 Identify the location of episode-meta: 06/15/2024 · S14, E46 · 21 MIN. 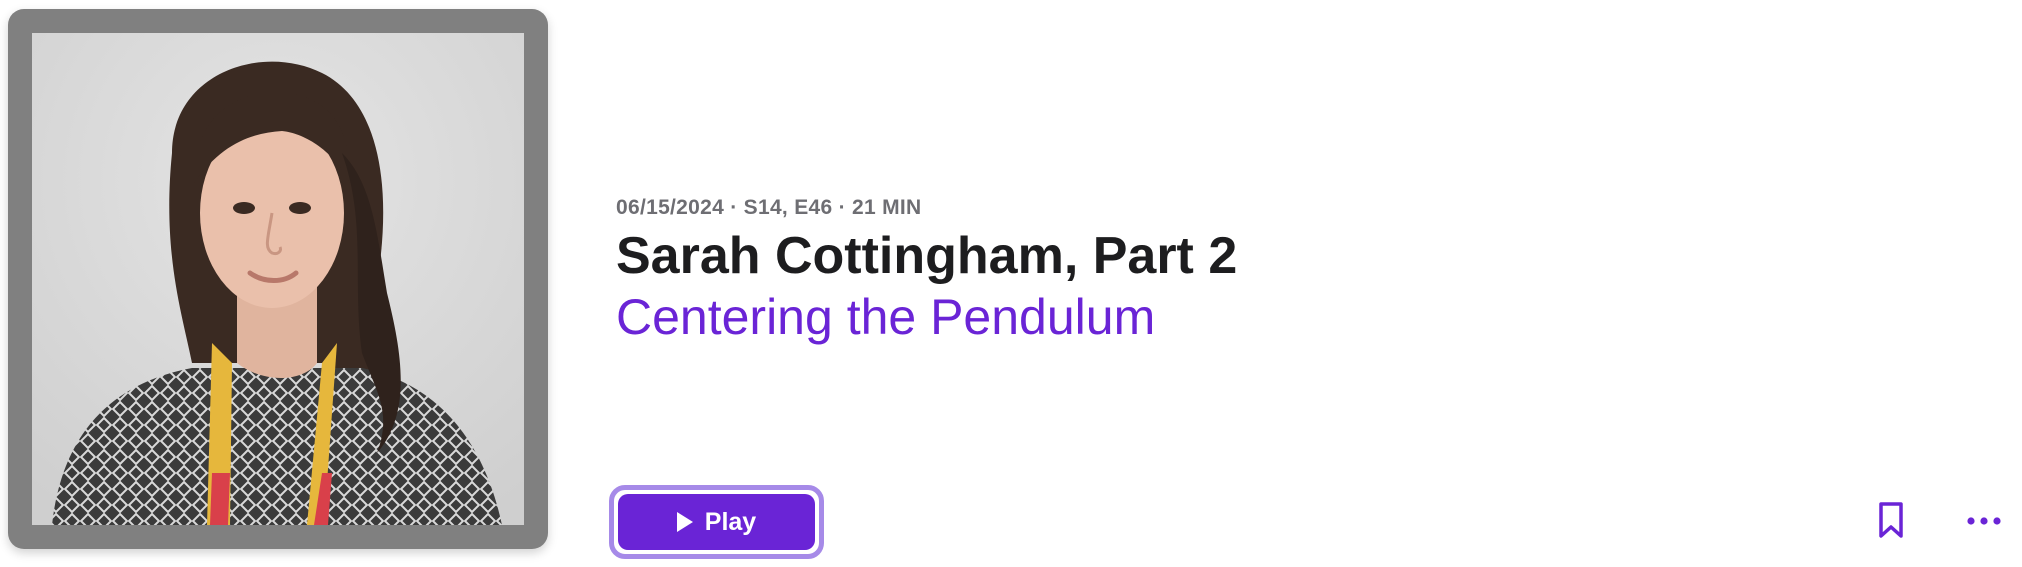
(769, 207).